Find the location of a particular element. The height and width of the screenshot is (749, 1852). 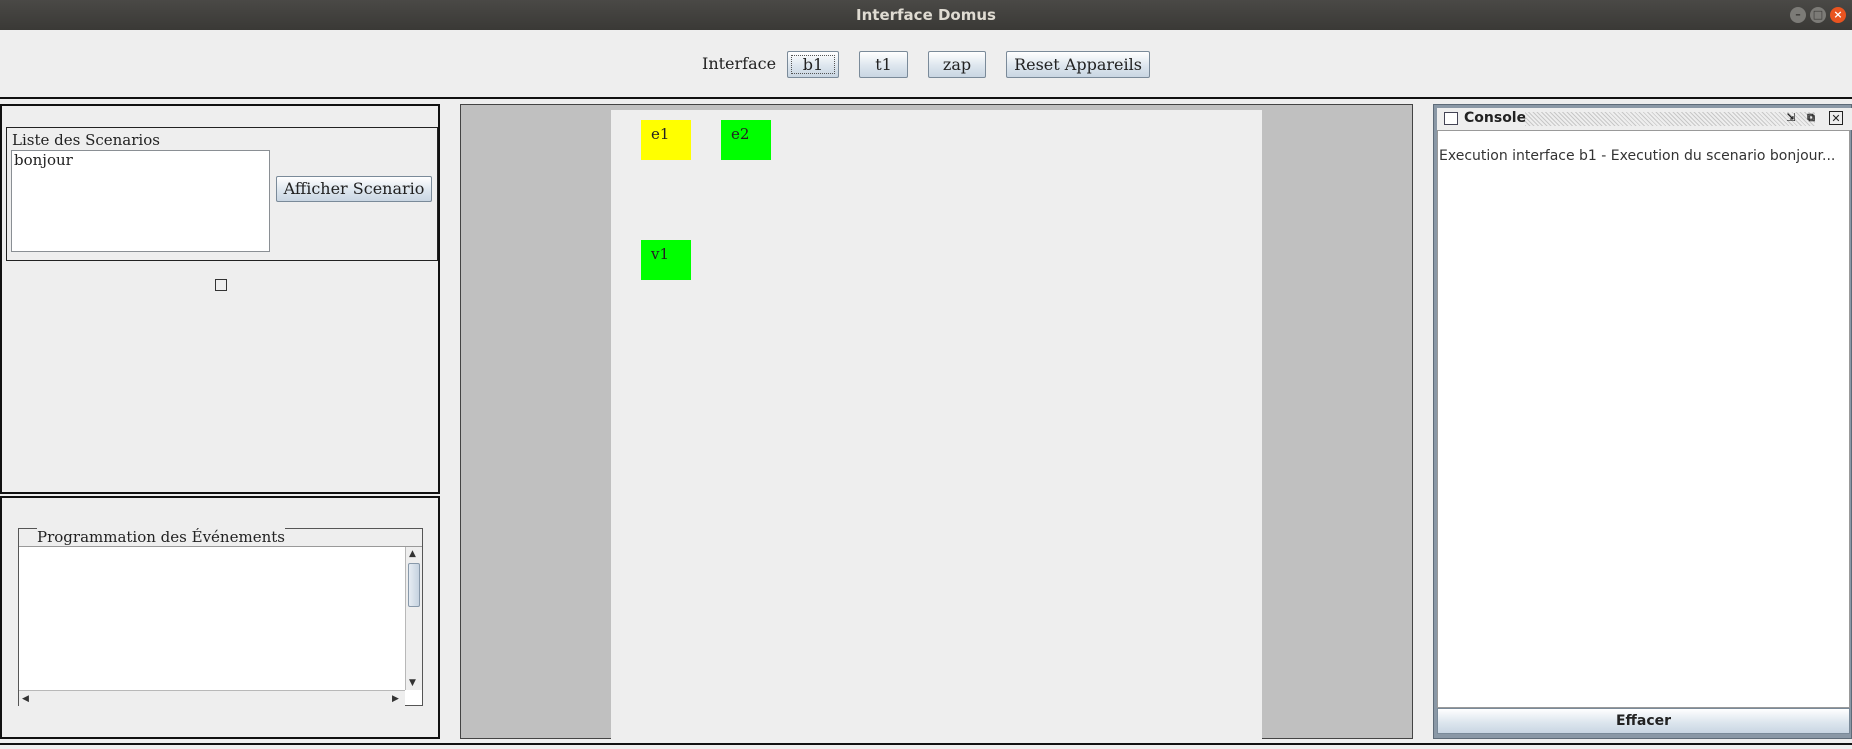

console-title: Console is located at coordinates (1495, 118).